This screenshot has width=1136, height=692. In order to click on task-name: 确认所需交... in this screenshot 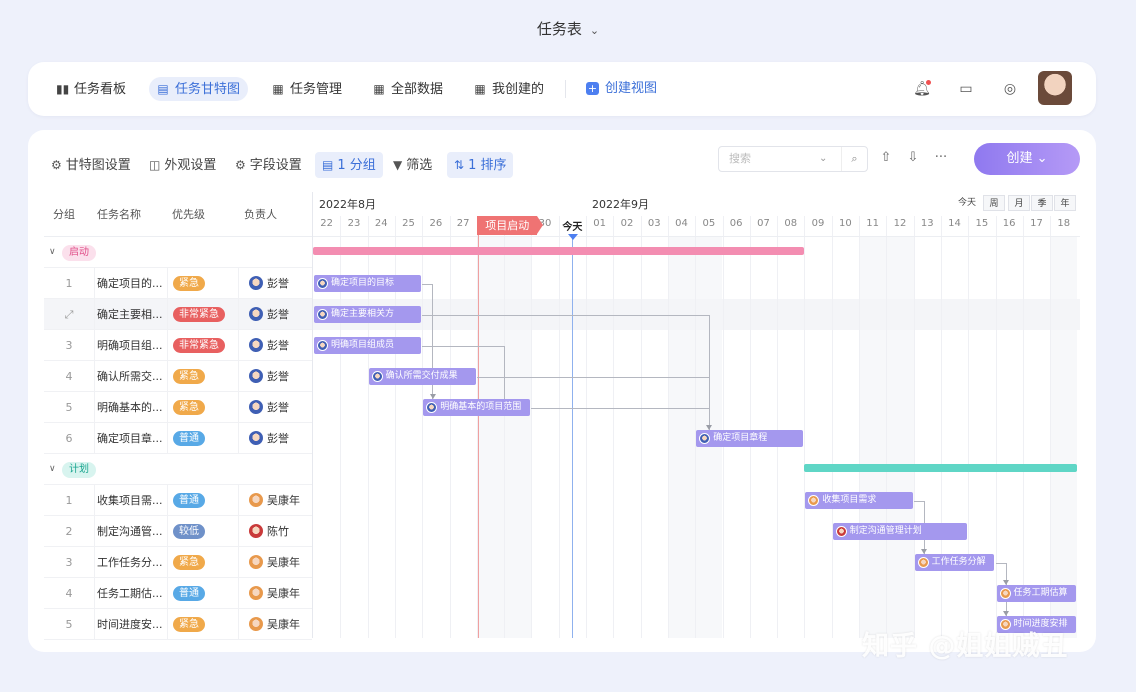, I will do `click(131, 376)`.